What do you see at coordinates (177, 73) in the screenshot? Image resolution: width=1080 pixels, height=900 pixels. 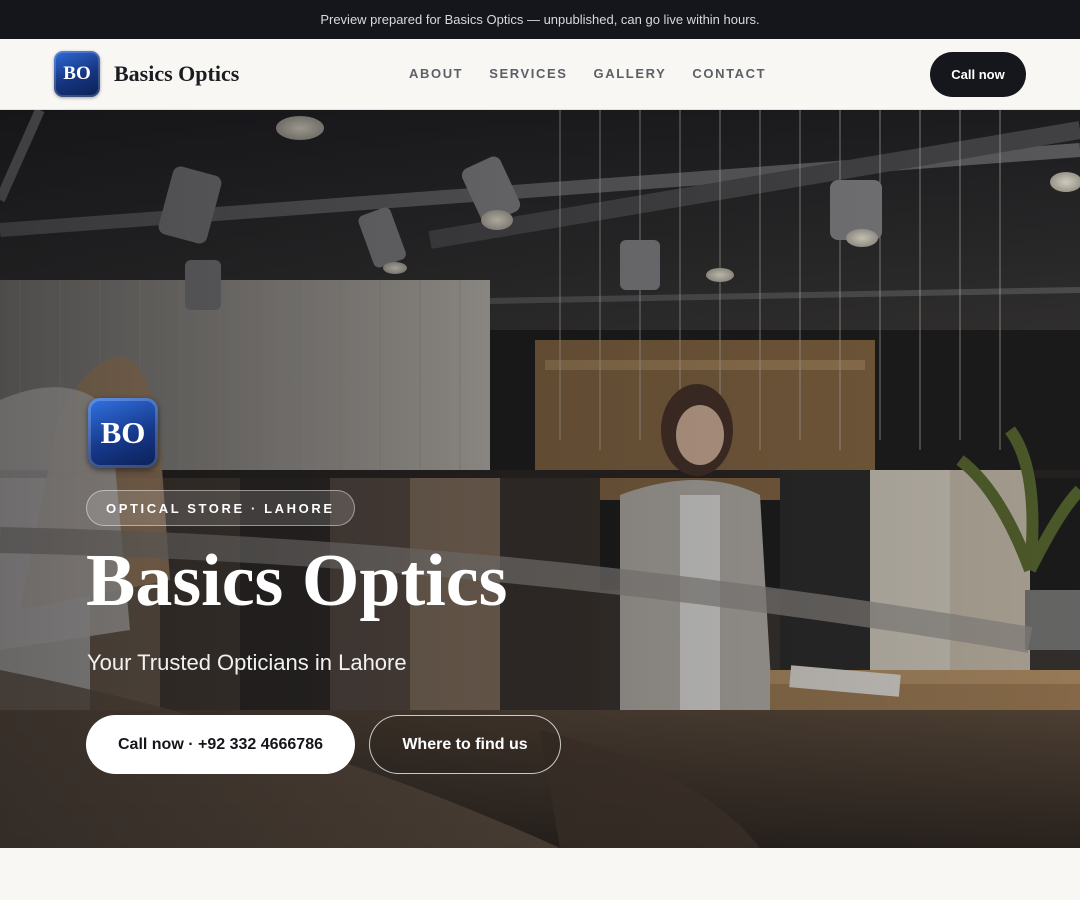 I see `brand-name: Basics Optics` at bounding box center [177, 73].